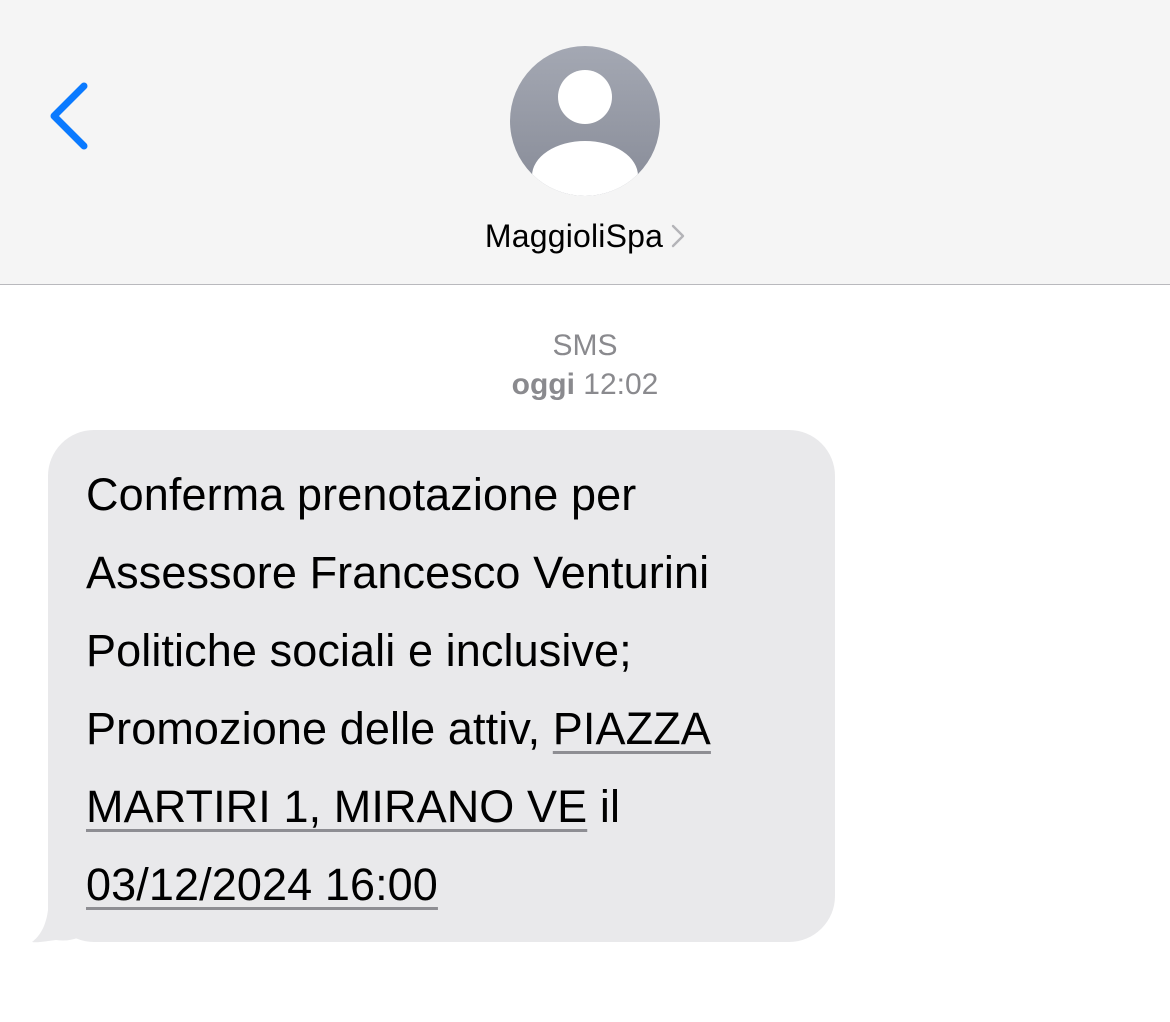 This screenshot has height=1022, width=1170. I want to click on timestamp-time: 12:02, so click(621, 384).